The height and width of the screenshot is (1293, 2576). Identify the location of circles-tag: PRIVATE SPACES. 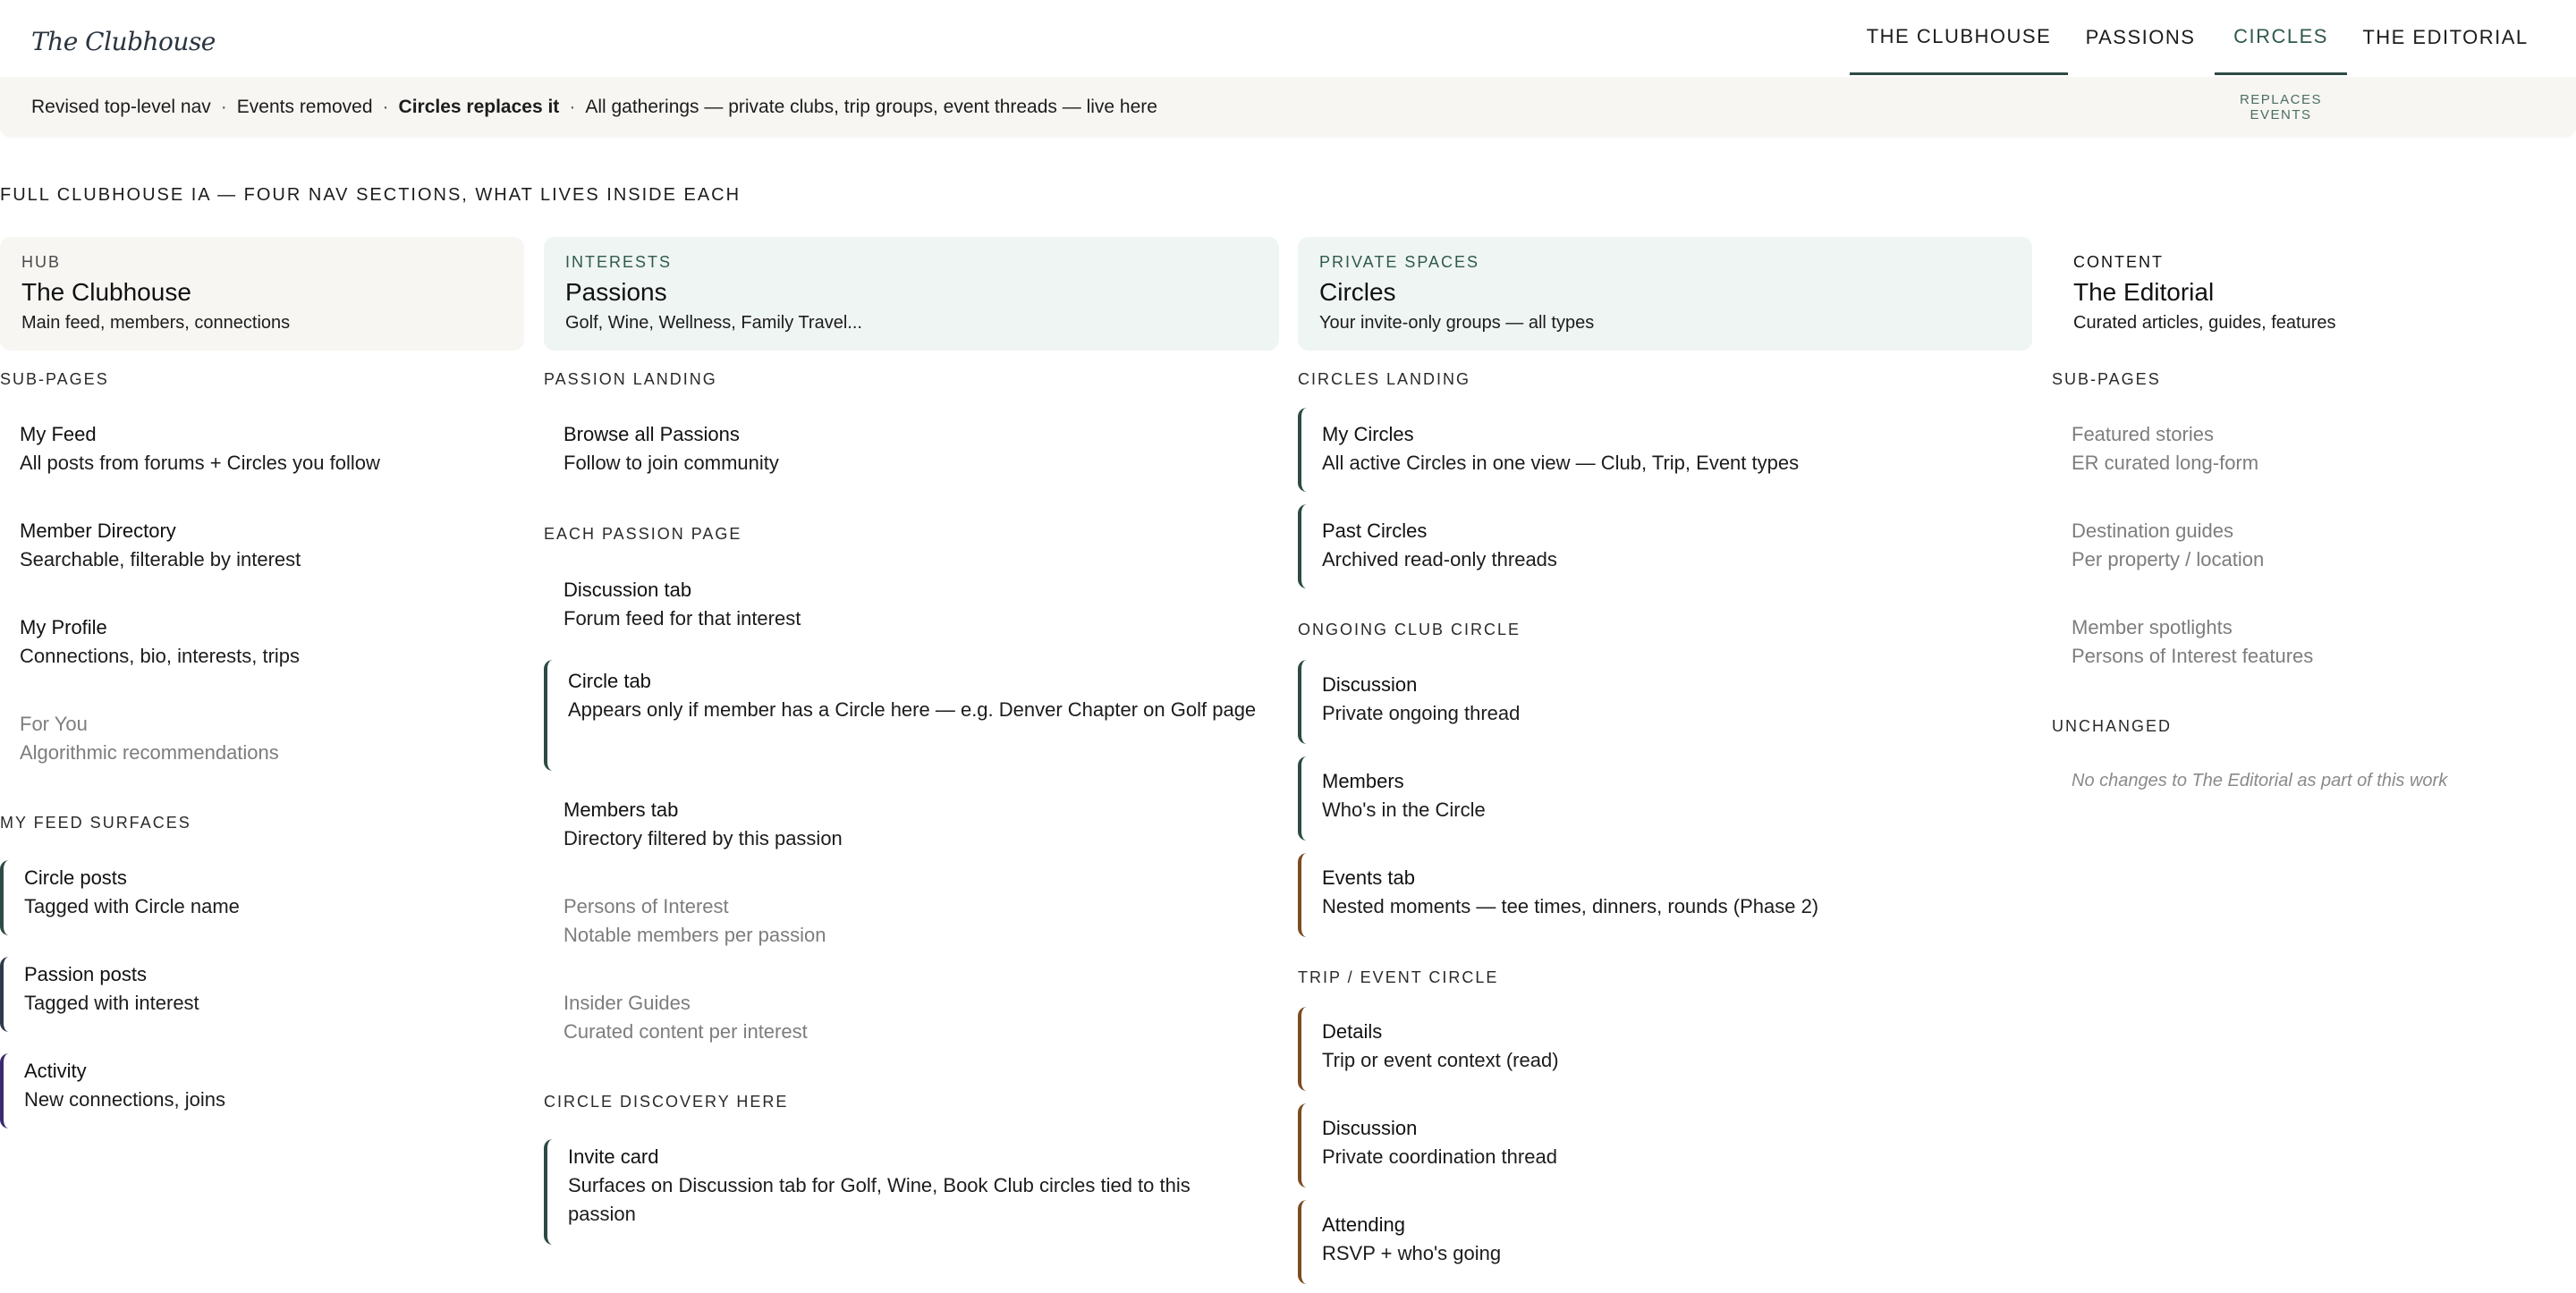
(1399, 262).